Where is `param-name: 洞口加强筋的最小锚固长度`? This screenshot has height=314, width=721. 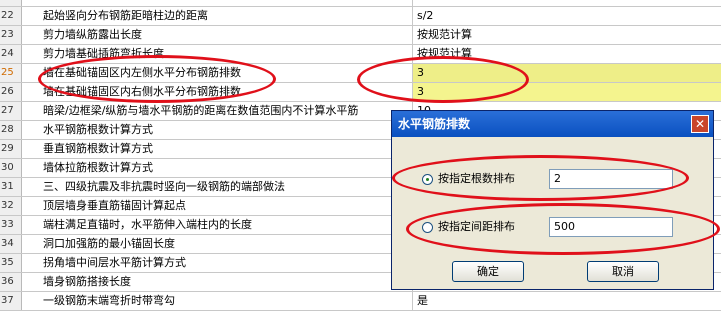 param-name: 洞口加强筋的最小锚固长度 is located at coordinates (217, 244).